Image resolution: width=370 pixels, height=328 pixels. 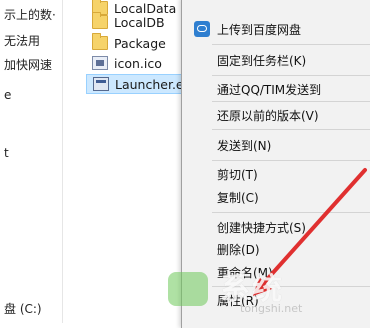 I want to click on menu-item-label: 发送到(N), so click(x=244, y=145).